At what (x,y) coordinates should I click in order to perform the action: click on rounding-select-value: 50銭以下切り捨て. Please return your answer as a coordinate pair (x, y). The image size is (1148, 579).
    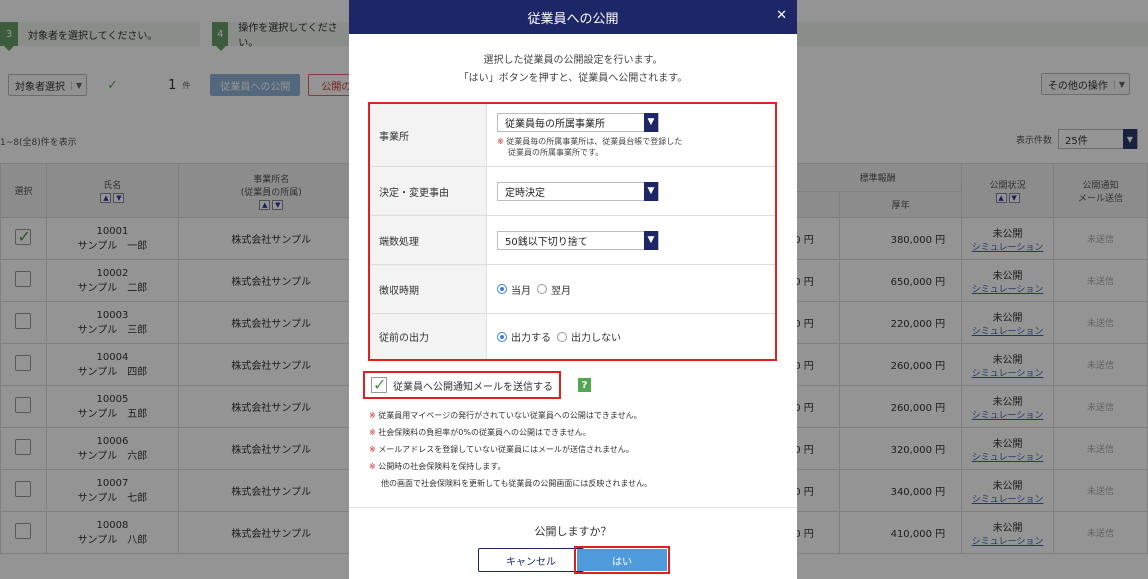
    Looking at the image, I should click on (546, 242).